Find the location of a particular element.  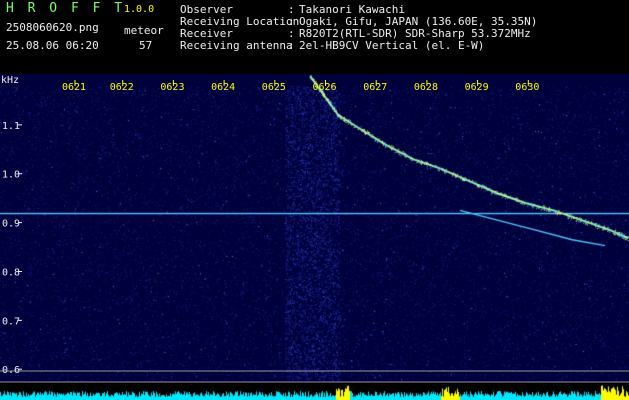

x-tick-label: 0624 is located at coordinates (223, 87).